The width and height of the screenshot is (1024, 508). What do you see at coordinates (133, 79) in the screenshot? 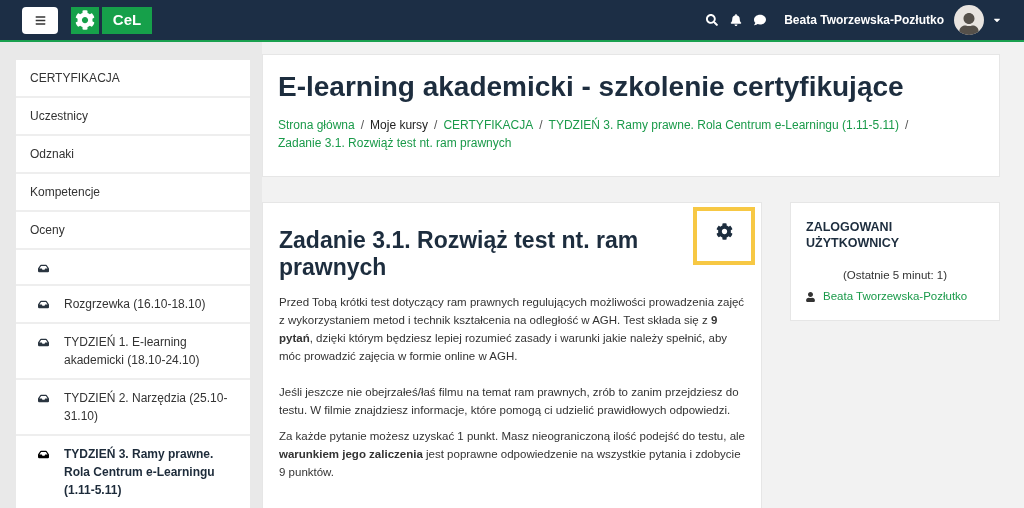
I see `sidebar-item: CERTYFIKACJA` at bounding box center [133, 79].